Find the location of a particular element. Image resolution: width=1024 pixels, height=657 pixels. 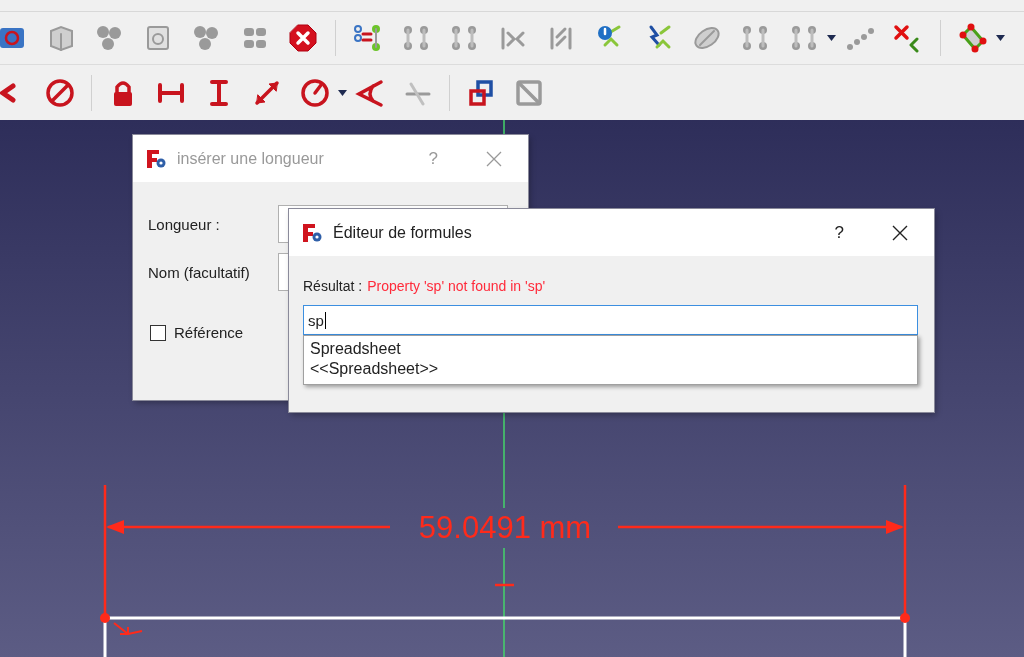

squares-icon is located at coordinates (481, 92).